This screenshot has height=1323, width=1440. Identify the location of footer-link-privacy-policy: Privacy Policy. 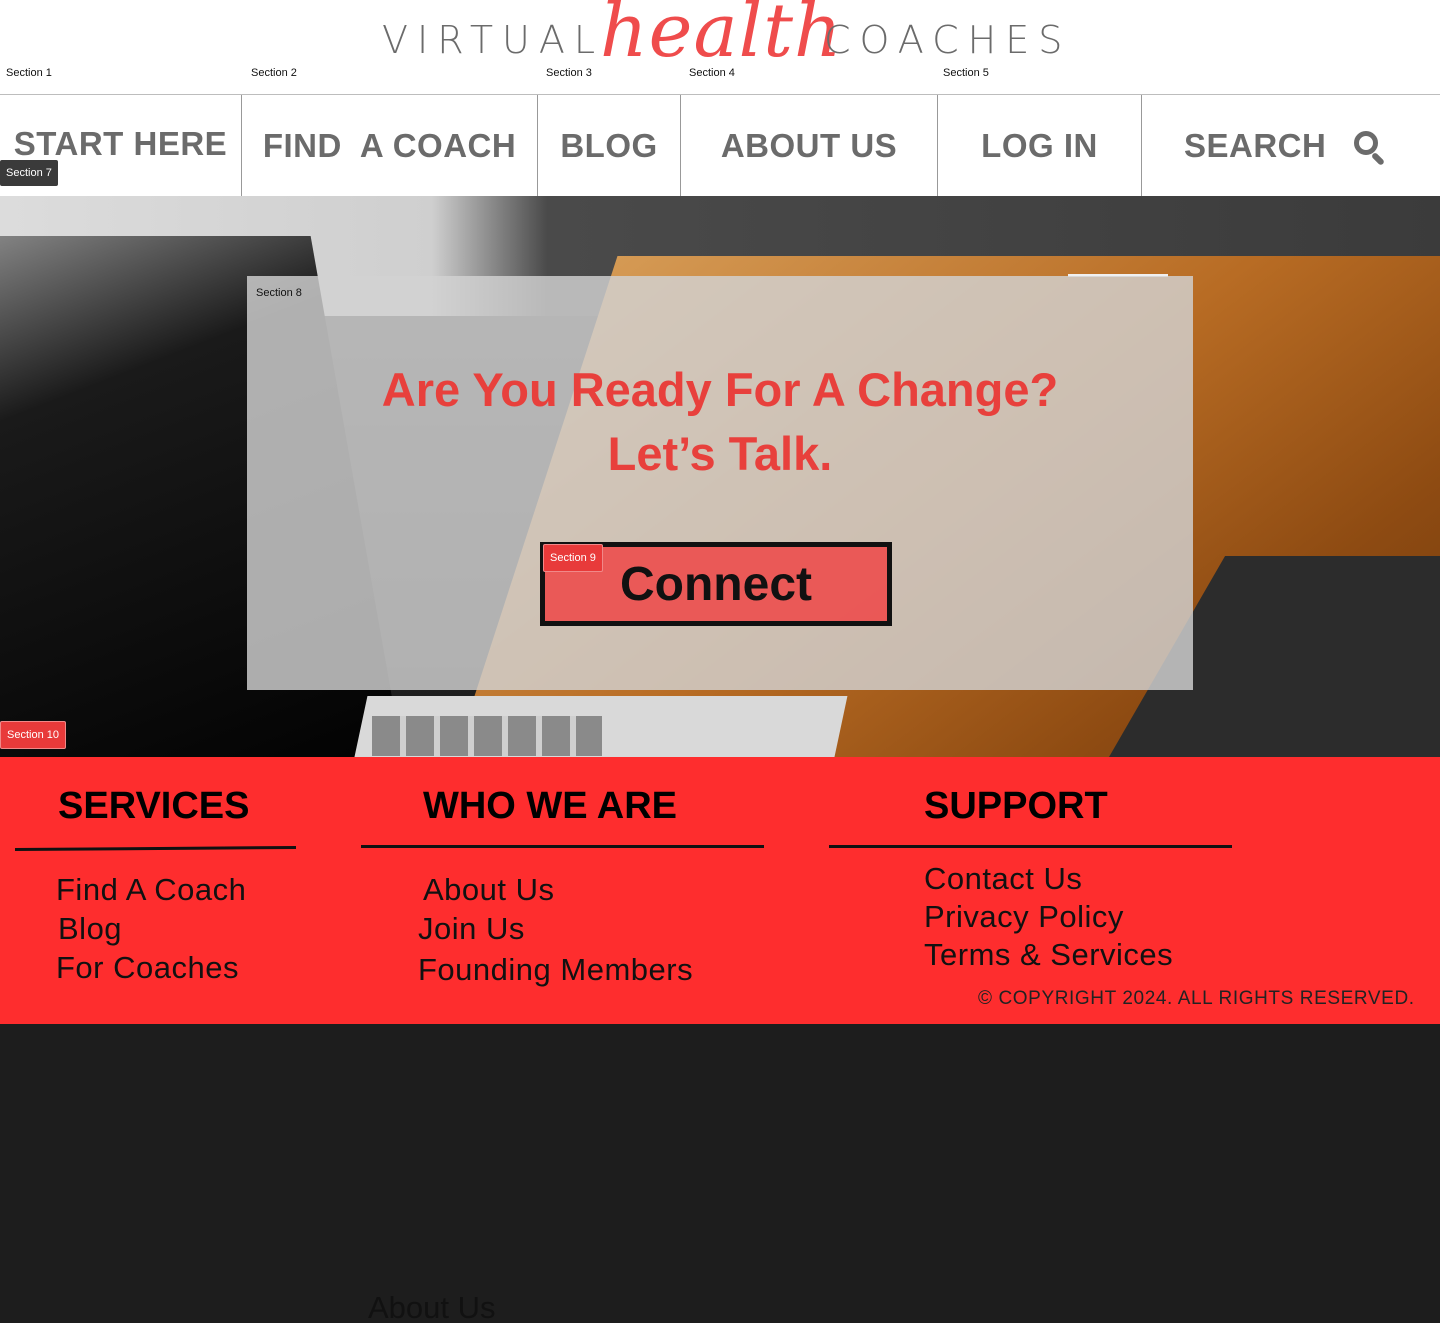
(1024, 917).